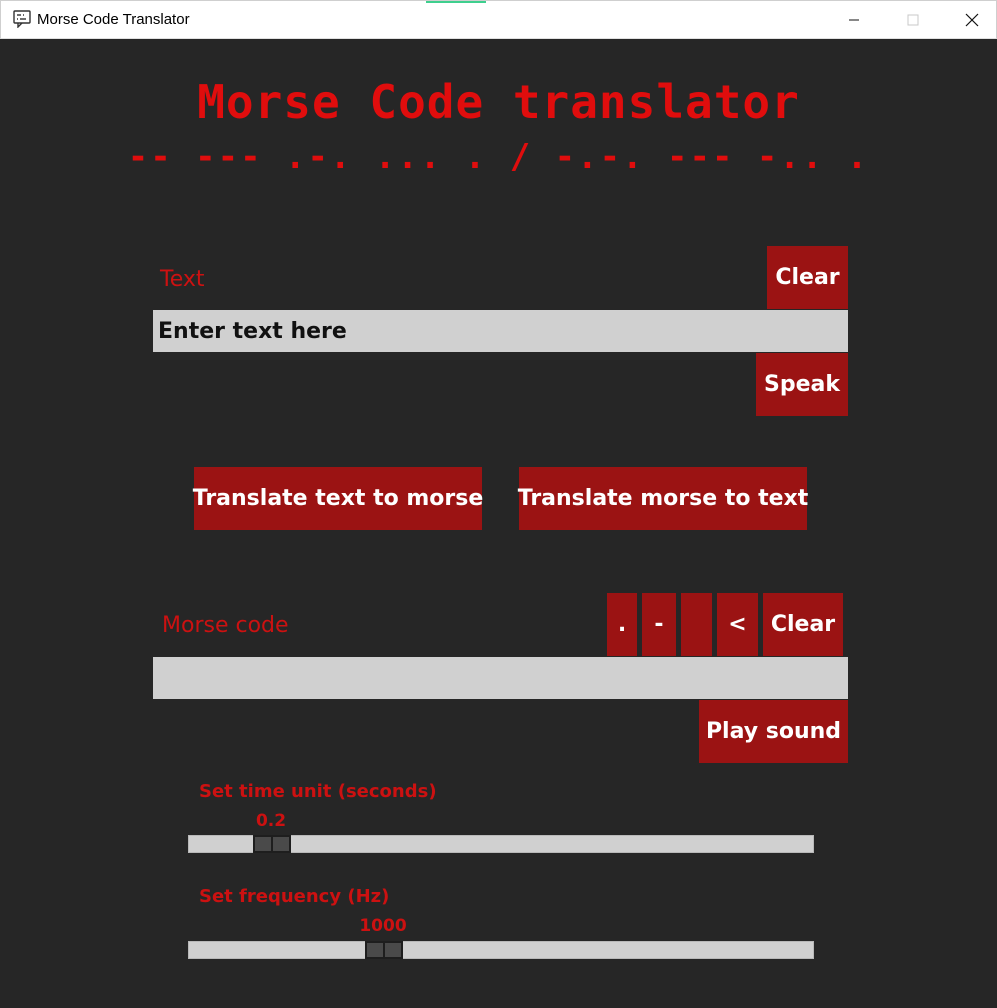  I want to click on title-bar: Morse Code Translator, so click(498, 19).